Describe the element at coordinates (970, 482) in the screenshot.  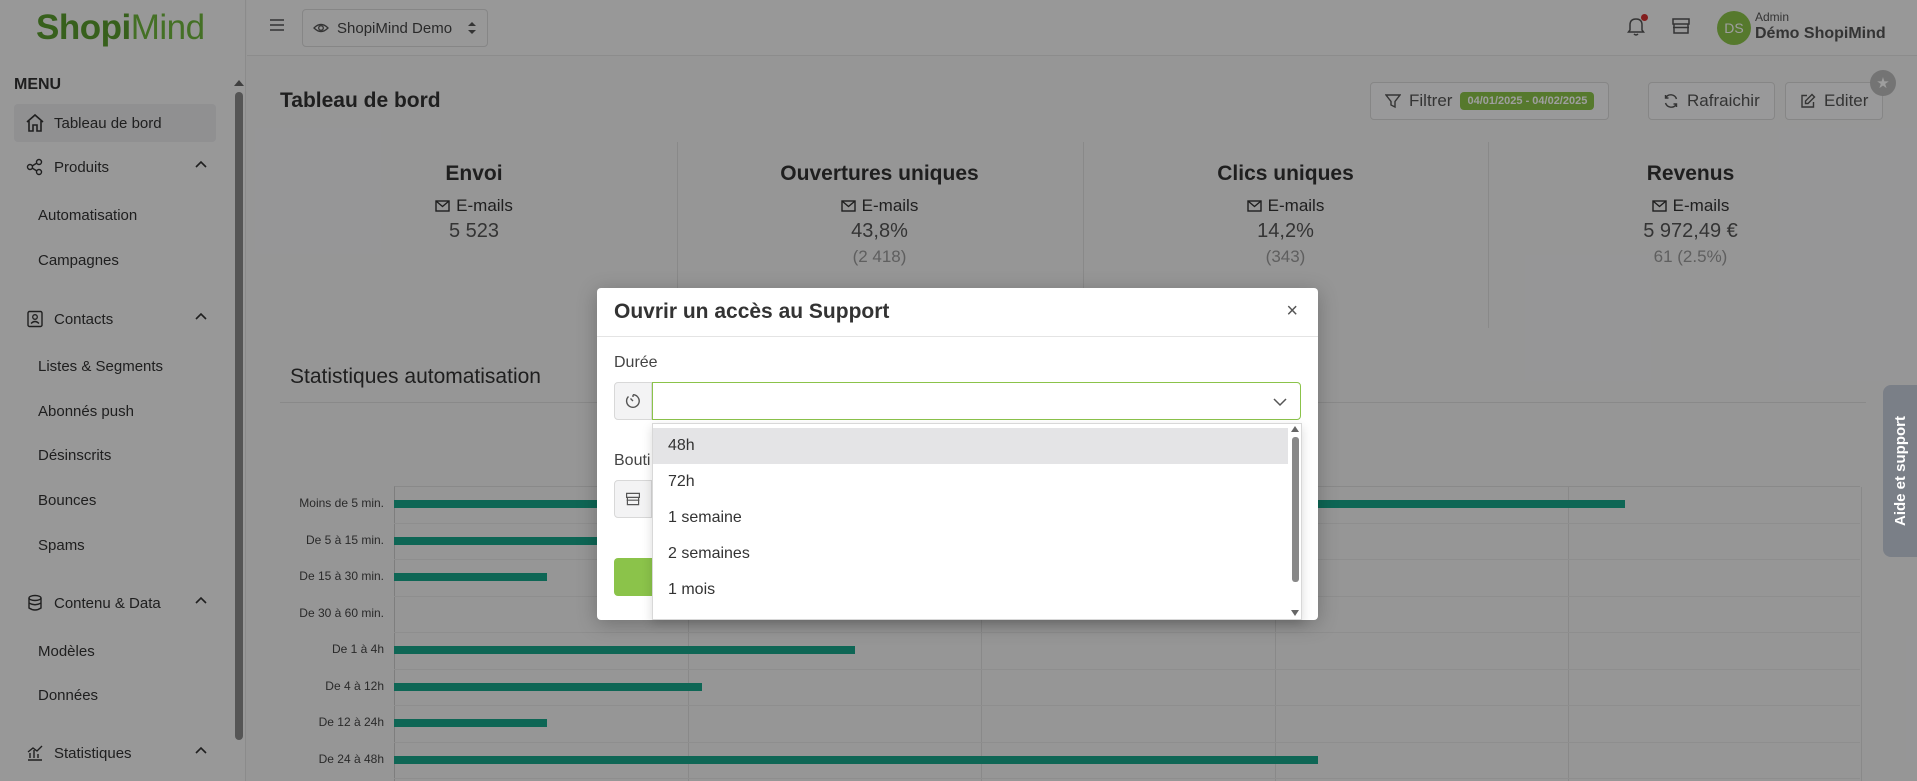
I see `option-72h: 72h` at that location.